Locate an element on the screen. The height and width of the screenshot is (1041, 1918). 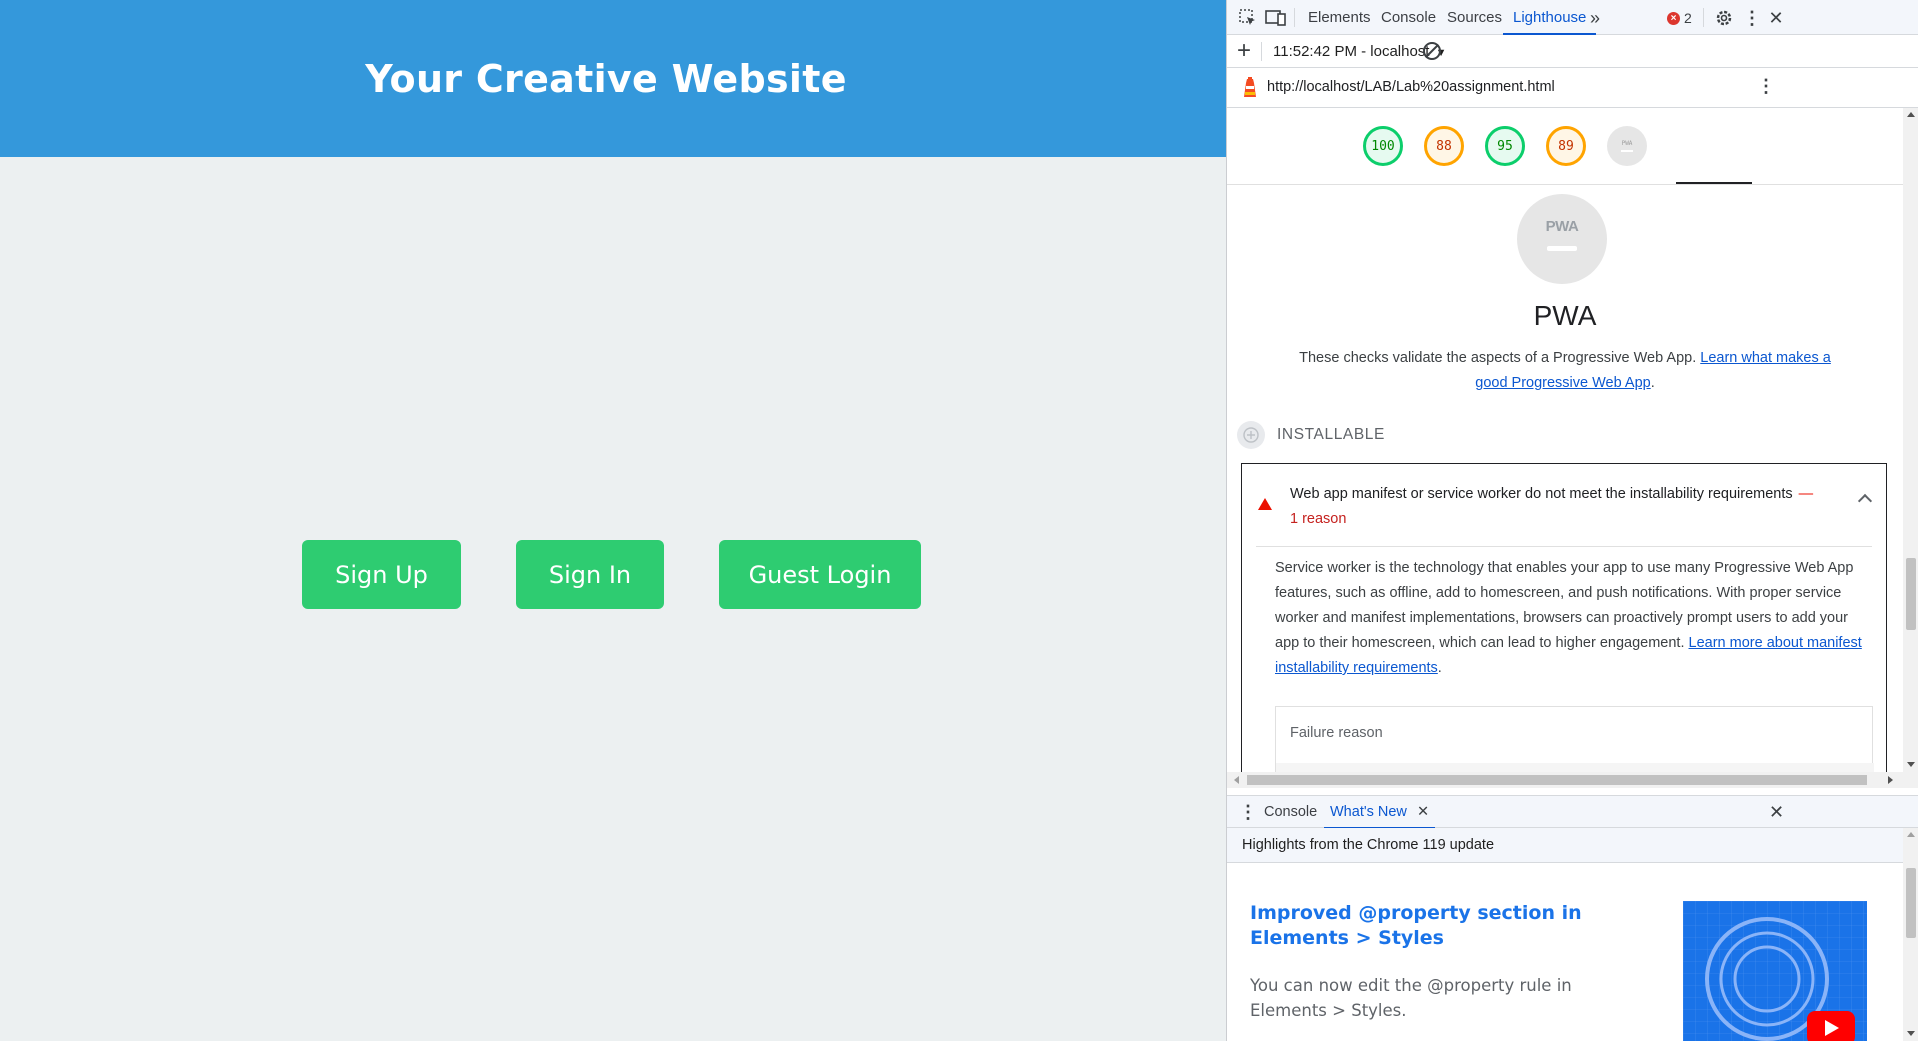
category-title: PWA is located at coordinates (1565, 315).